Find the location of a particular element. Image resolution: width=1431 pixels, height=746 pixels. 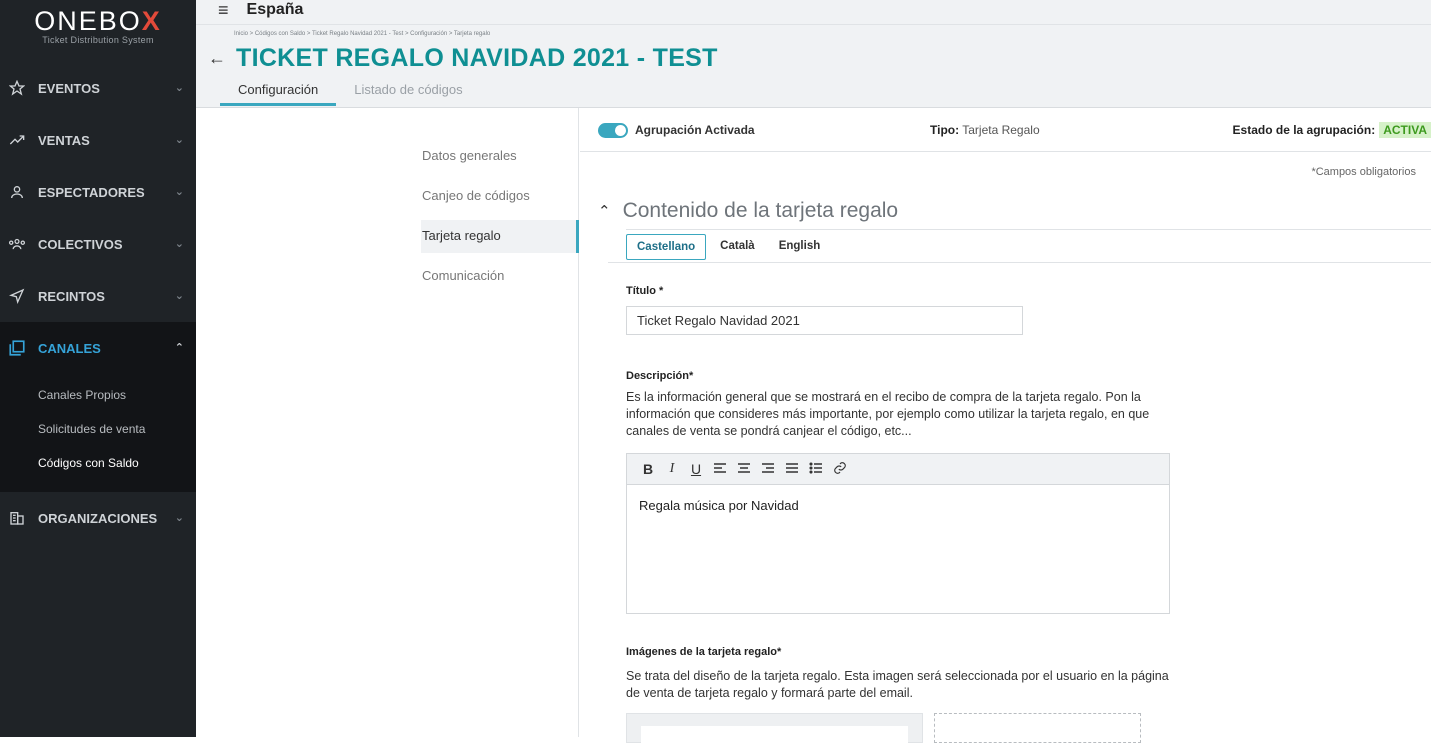

italic-icon: I is located at coordinates (672, 469).